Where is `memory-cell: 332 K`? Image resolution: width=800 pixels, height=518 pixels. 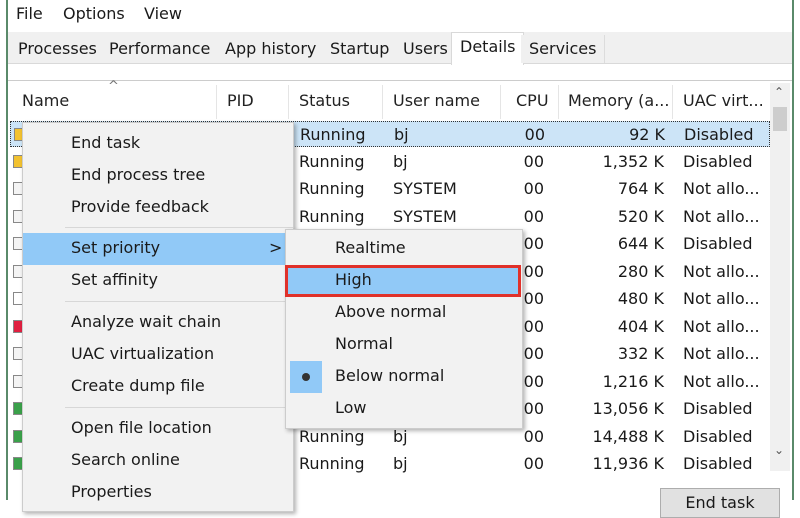
memory-cell: 332 K is located at coordinates (640, 353).